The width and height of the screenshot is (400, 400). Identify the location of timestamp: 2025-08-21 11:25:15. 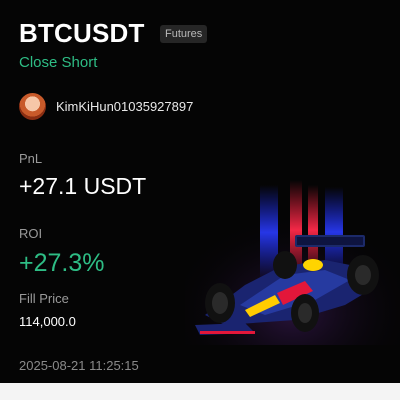
(79, 365).